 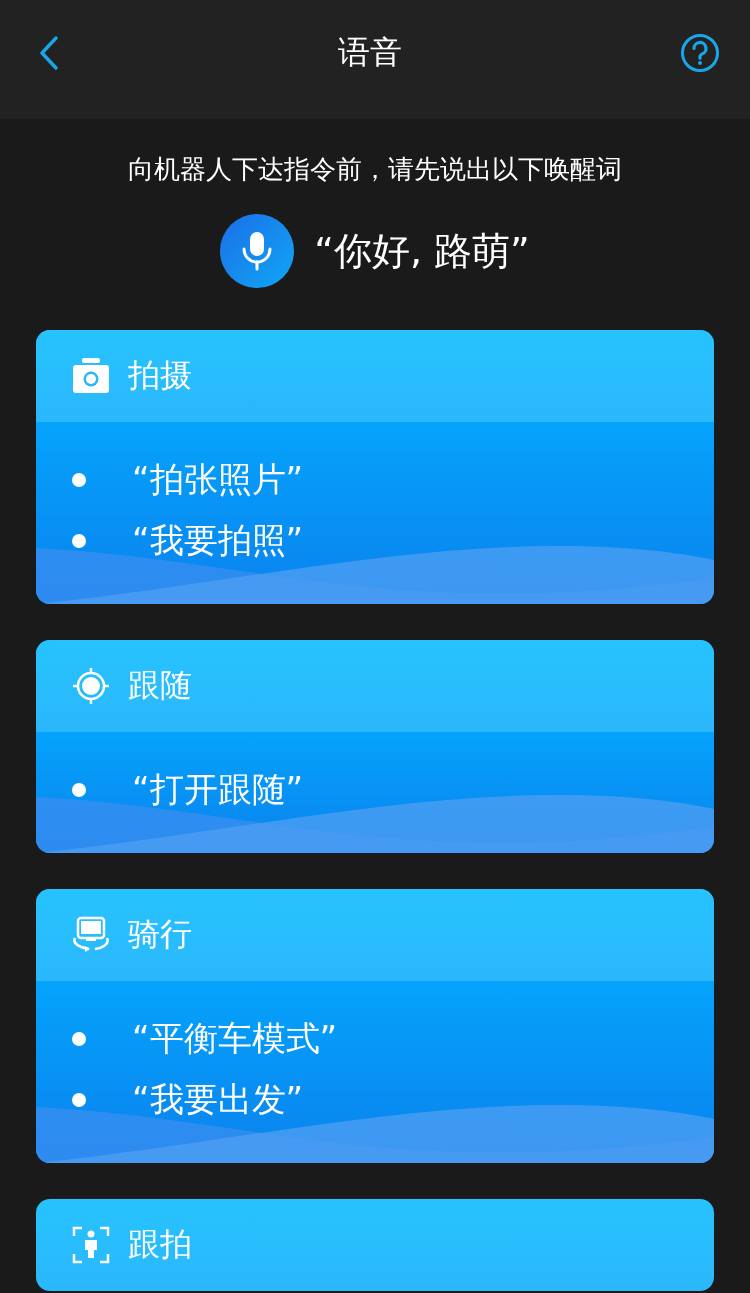 I want to click on help-icon, so click(x=700, y=52).